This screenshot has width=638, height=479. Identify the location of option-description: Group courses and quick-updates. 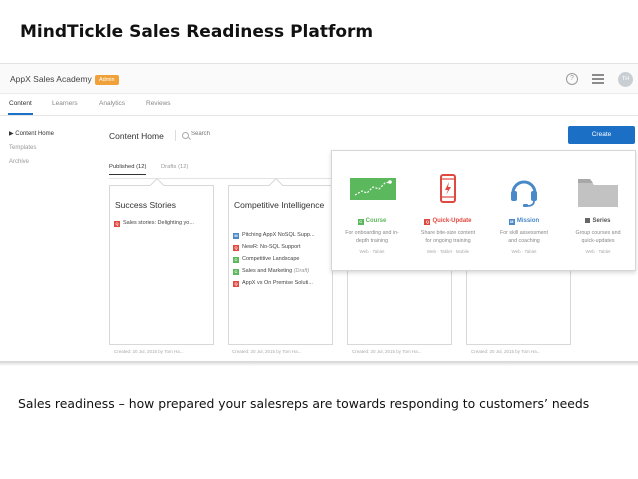
(598, 237).